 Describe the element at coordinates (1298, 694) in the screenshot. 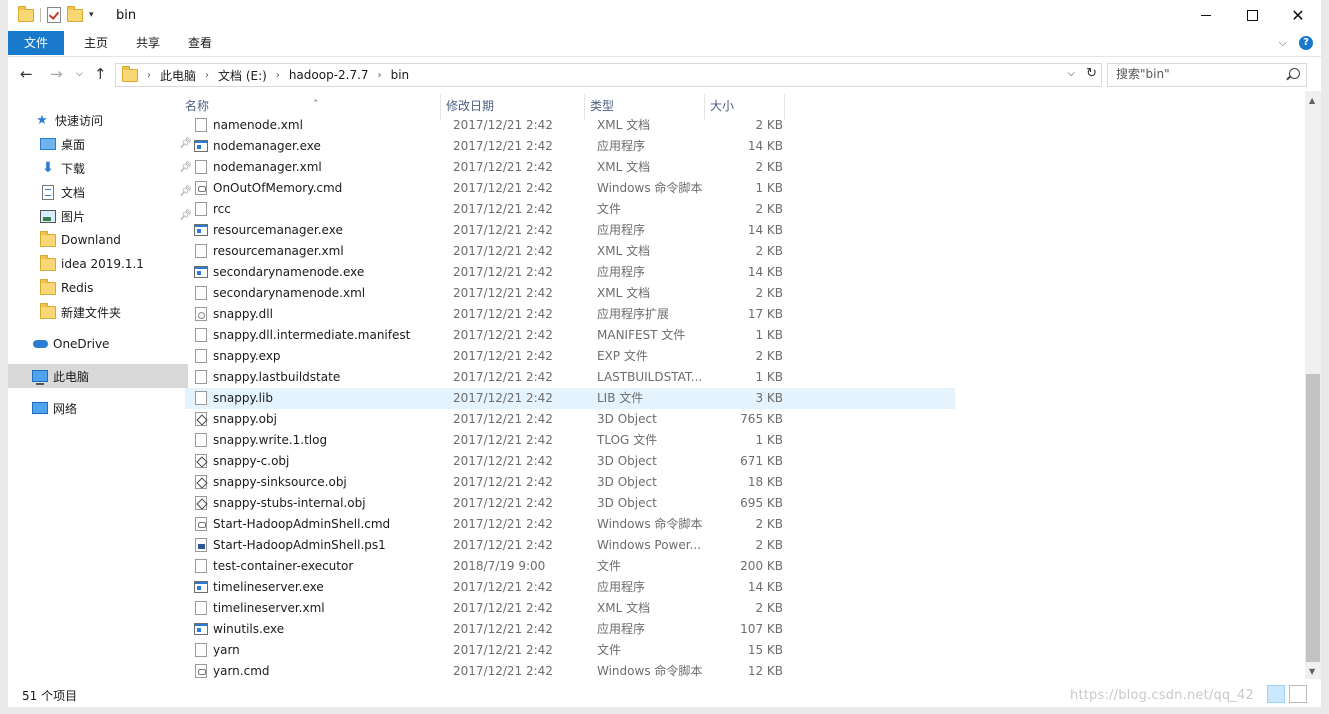

I see `large-icons-view-button` at that location.